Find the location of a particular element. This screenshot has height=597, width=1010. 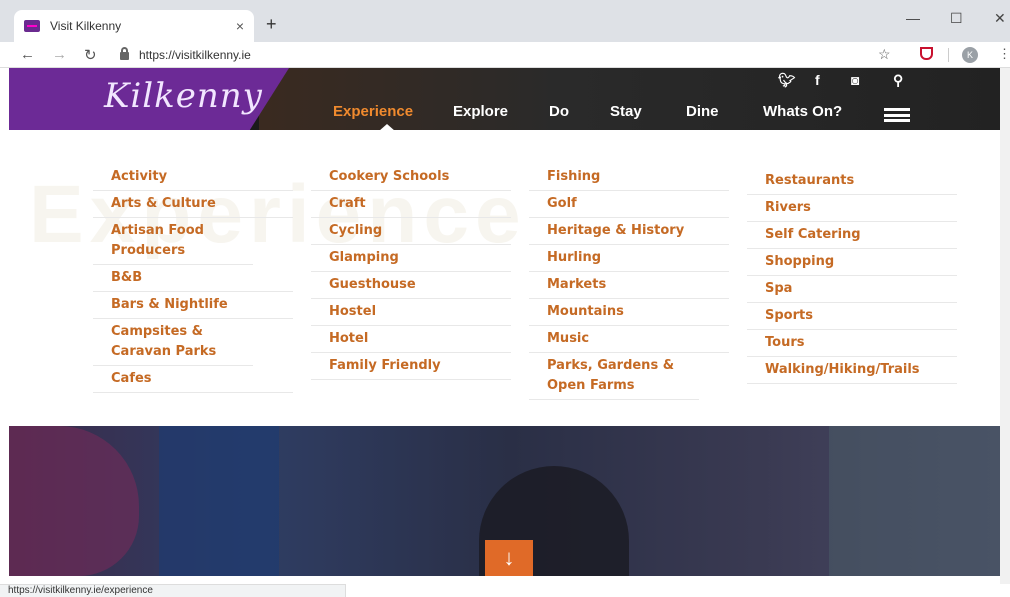

menu-item: Cafes is located at coordinates (193, 379).